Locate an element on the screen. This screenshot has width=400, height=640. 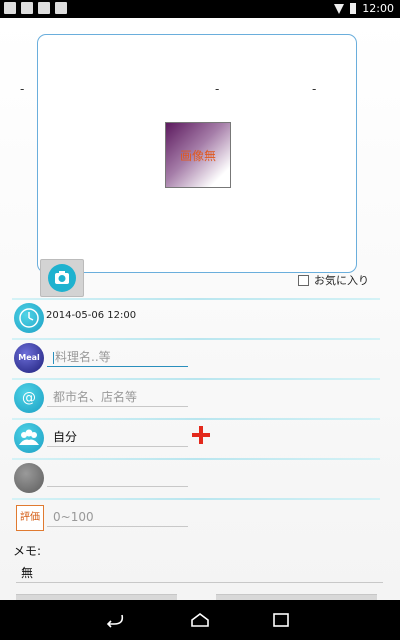
people-icon is located at coordinates (29, 438).